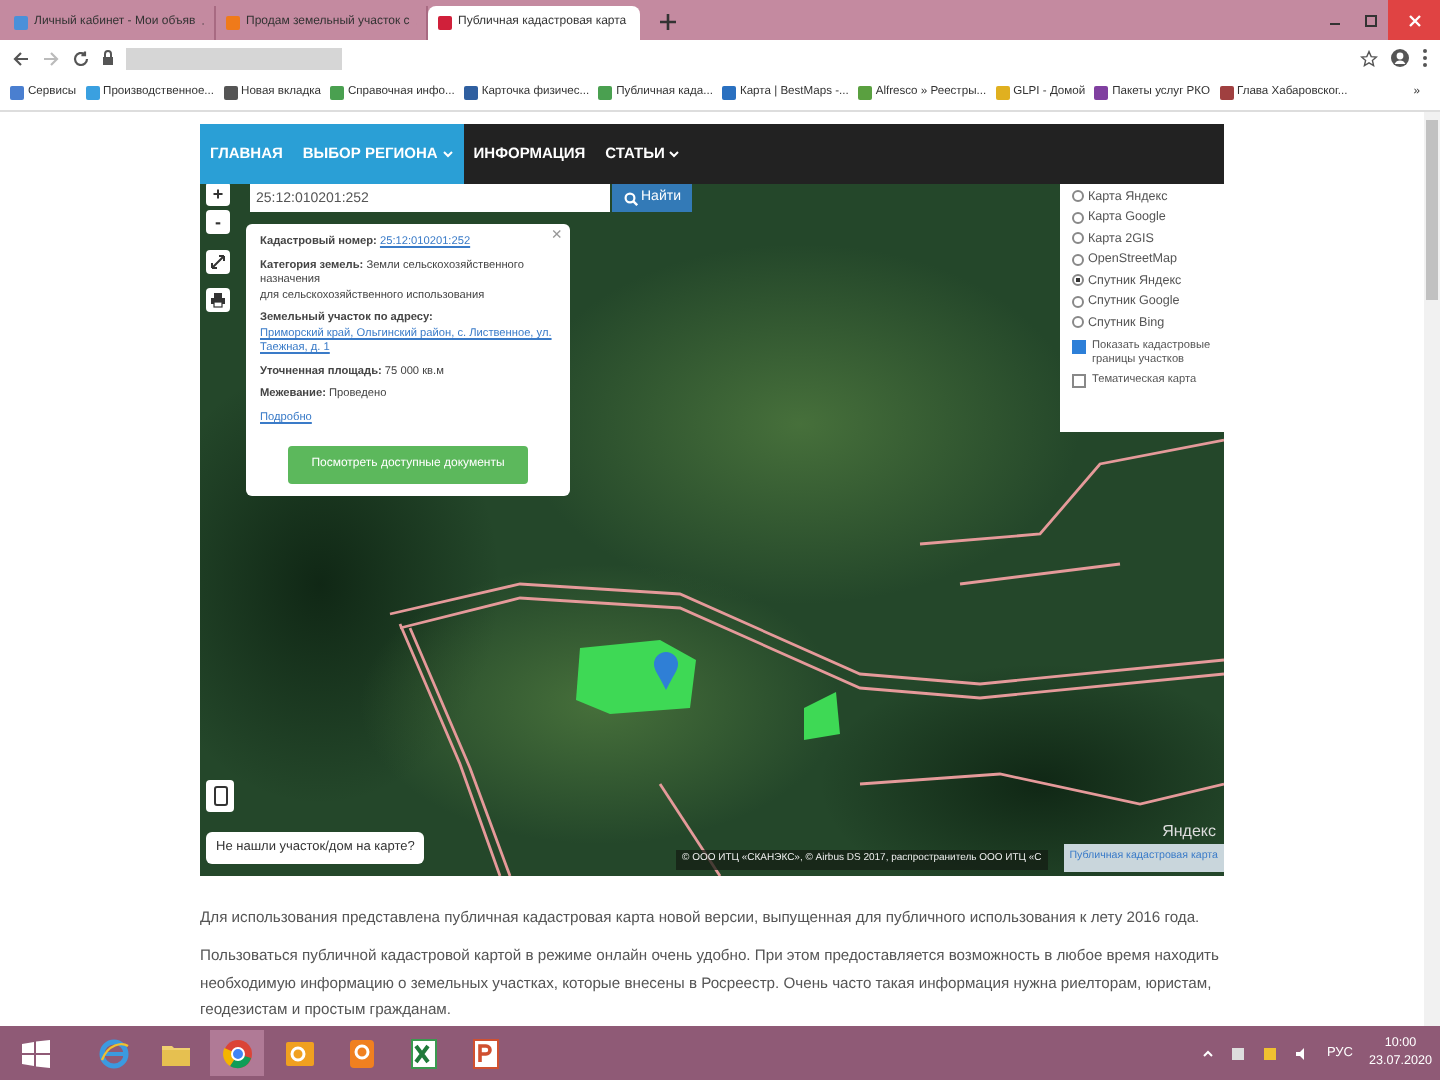  Describe the element at coordinates (1414, 20) in the screenshot. I see `close-icon` at that location.